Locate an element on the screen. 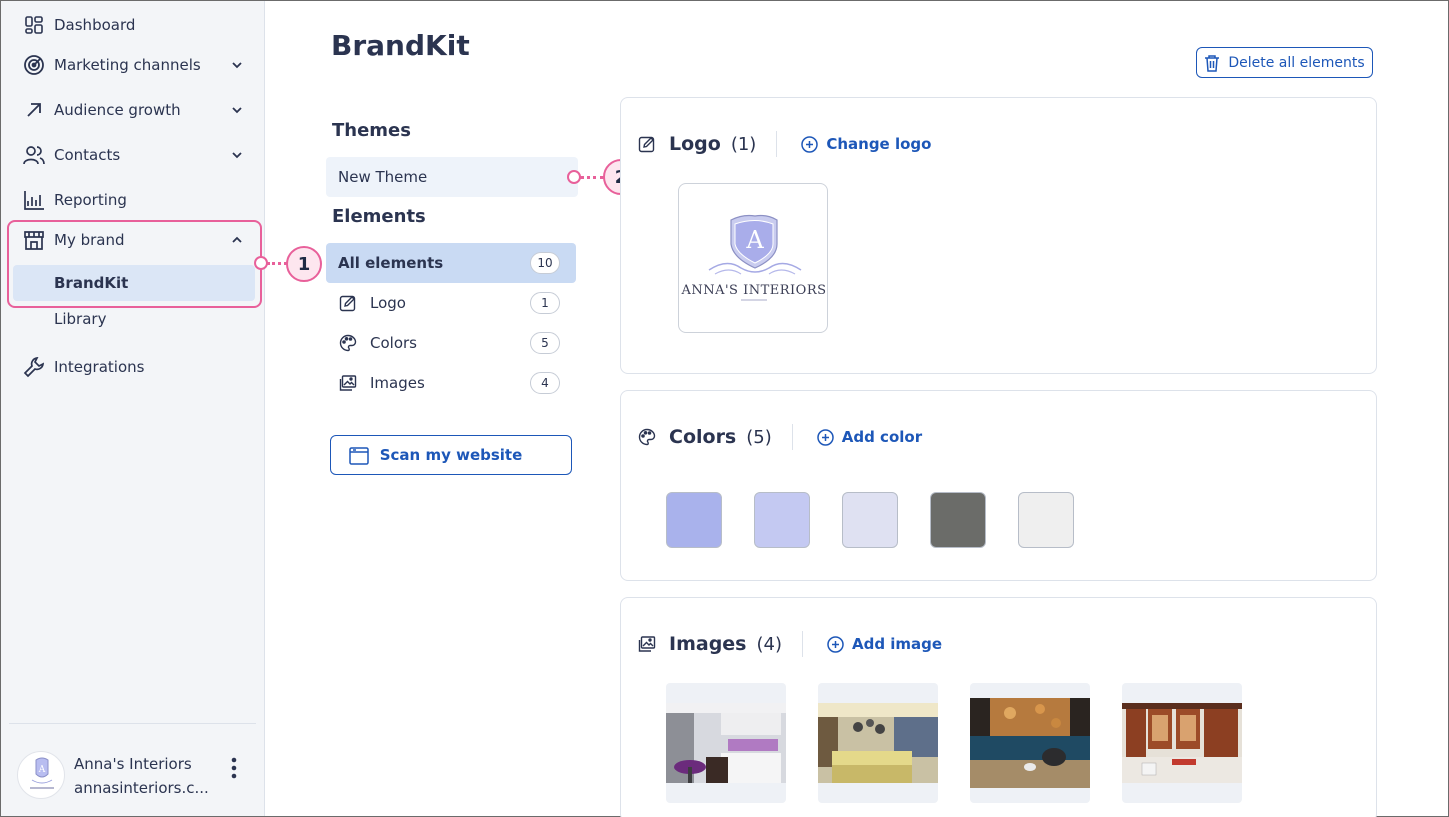 This screenshot has width=1449, height=817. account-name: Anna's Interiors is located at coordinates (133, 764).